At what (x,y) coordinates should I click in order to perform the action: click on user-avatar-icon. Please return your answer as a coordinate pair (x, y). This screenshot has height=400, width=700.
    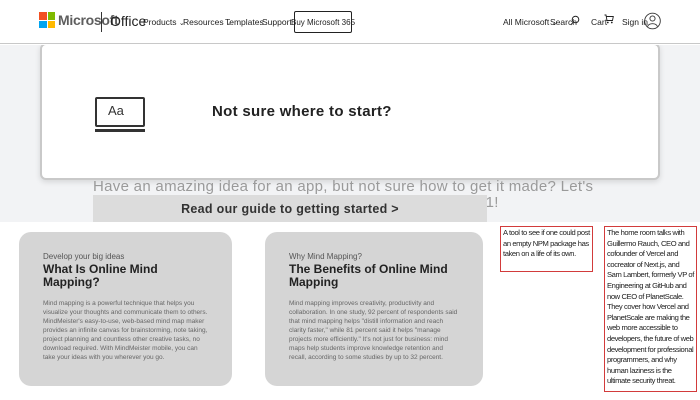
    Looking at the image, I should click on (652, 21).